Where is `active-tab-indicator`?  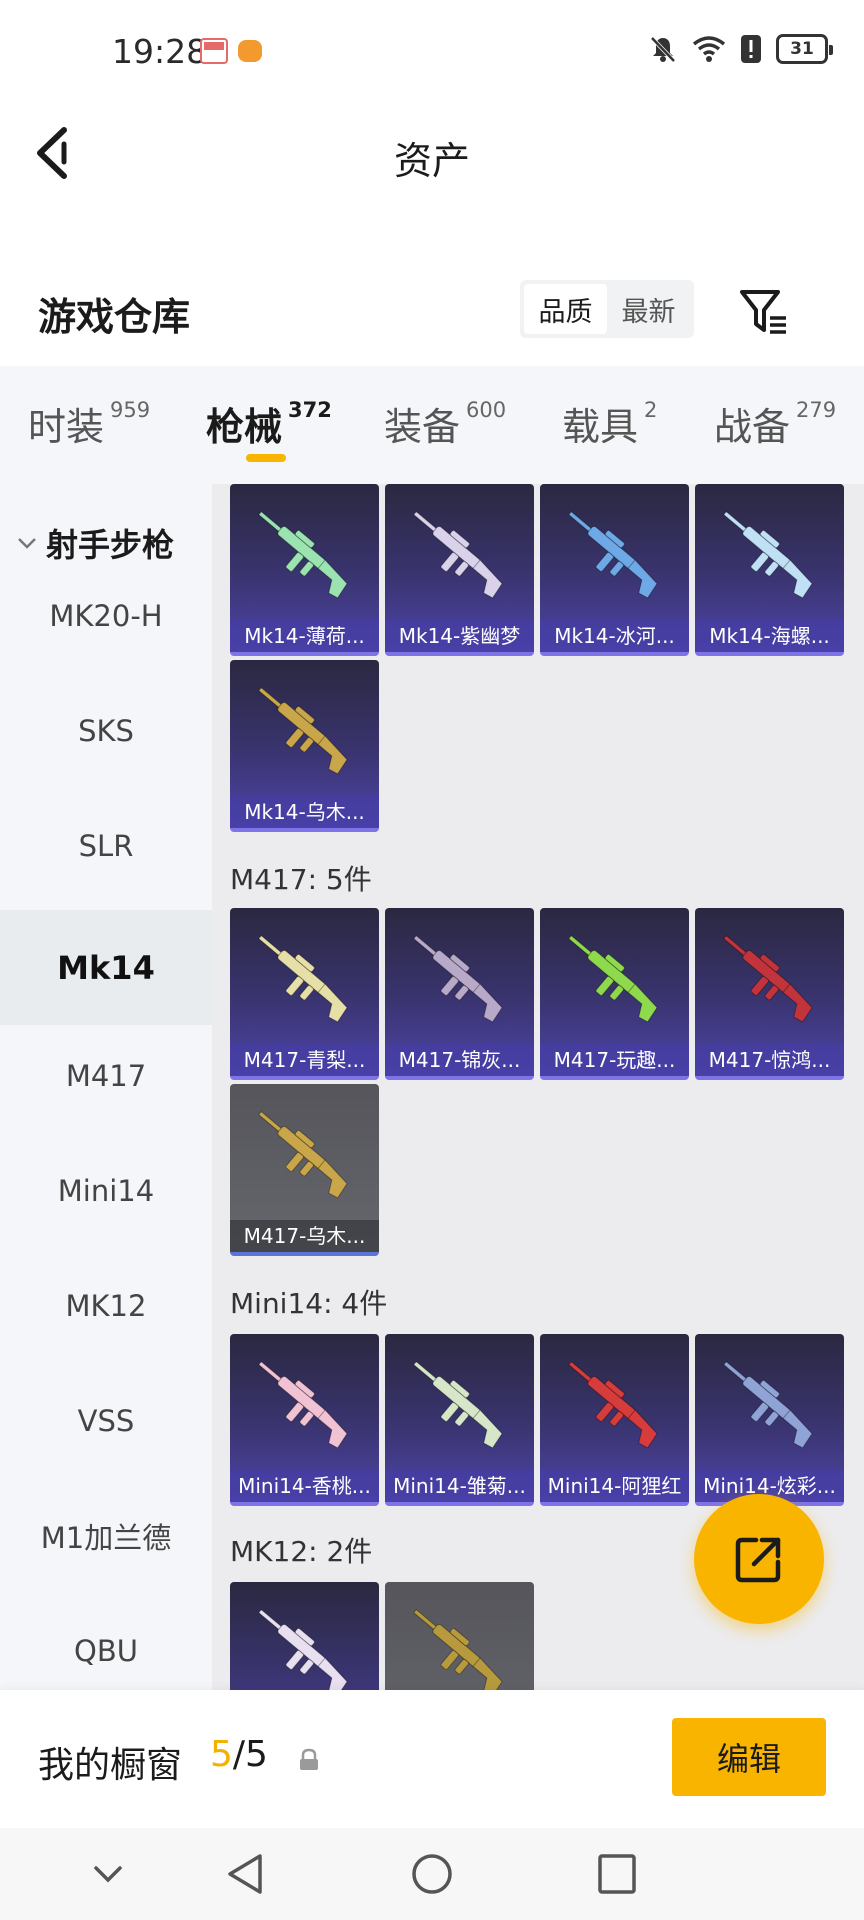 active-tab-indicator is located at coordinates (266, 458).